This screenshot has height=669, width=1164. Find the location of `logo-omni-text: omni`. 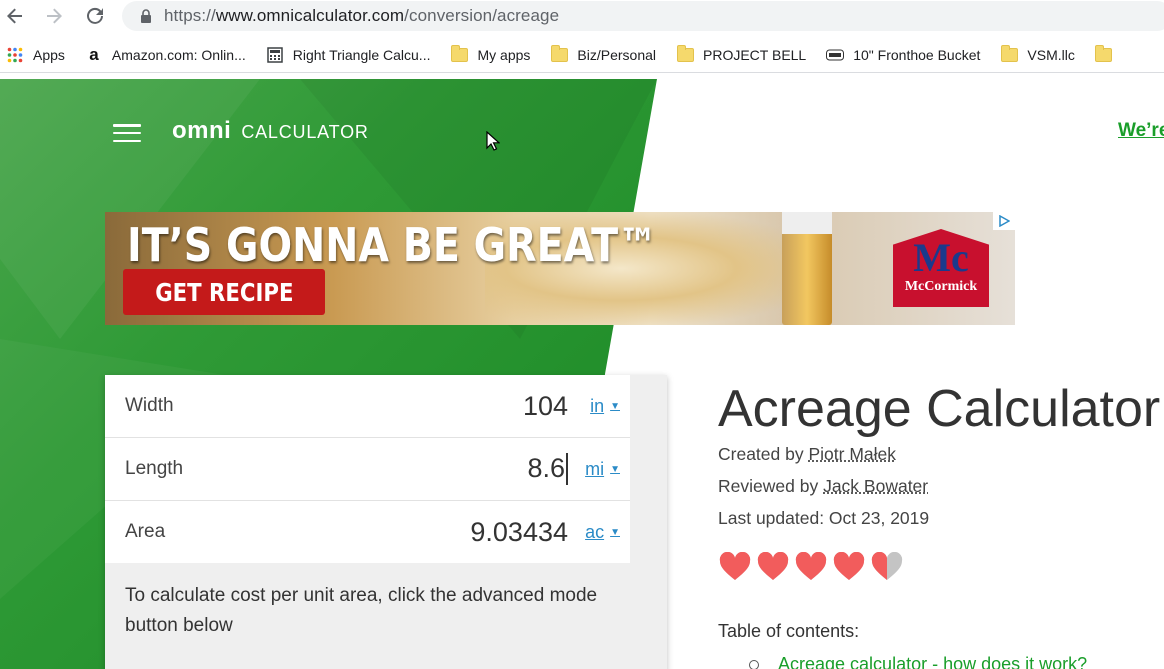

logo-omni-text: omni is located at coordinates (202, 130).